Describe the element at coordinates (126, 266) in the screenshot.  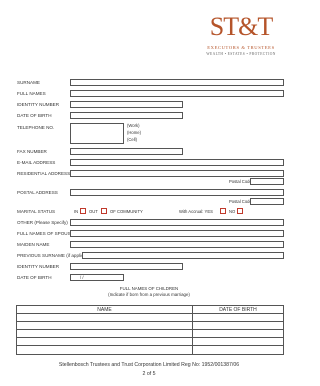
I see `spouse-identity-number-field` at that location.